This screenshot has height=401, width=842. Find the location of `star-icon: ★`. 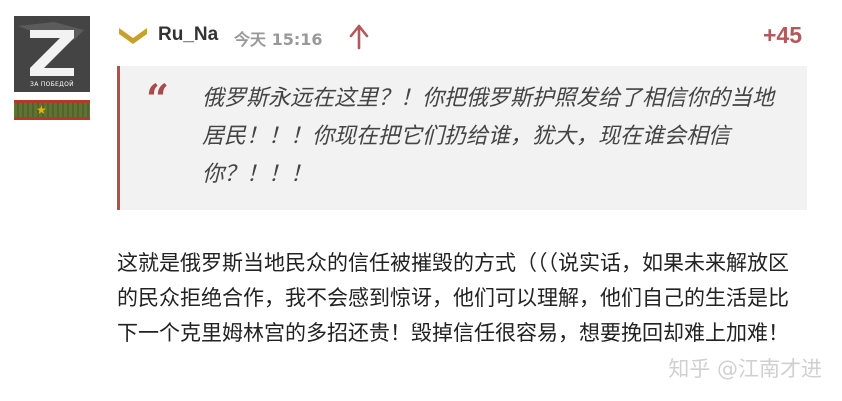

star-icon: ★ is located at coordinates (41, 110).